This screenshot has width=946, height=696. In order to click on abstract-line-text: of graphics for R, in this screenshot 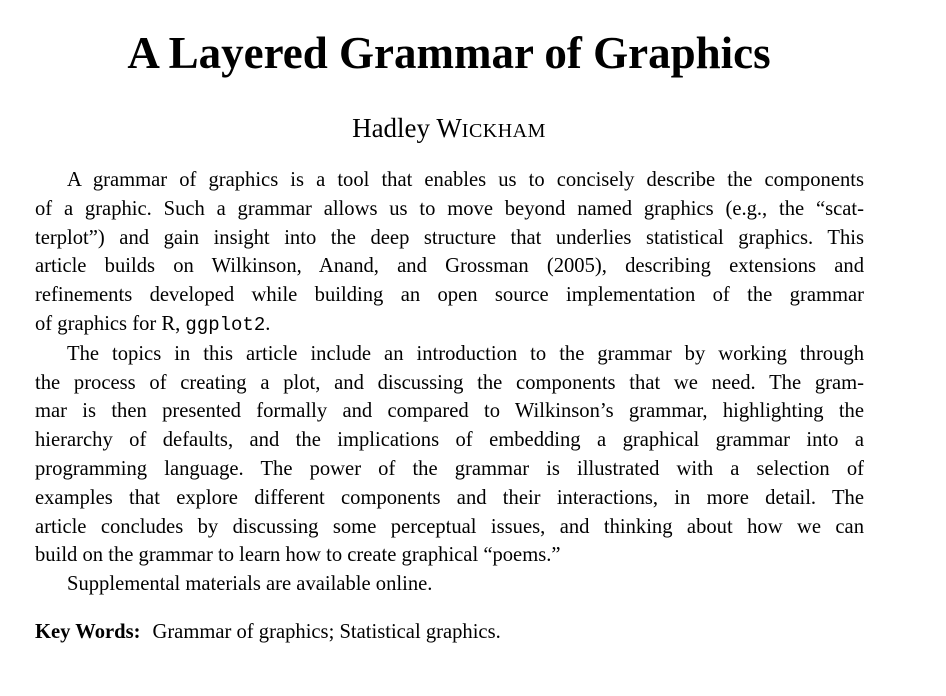, I will do `click(108, 323)`.